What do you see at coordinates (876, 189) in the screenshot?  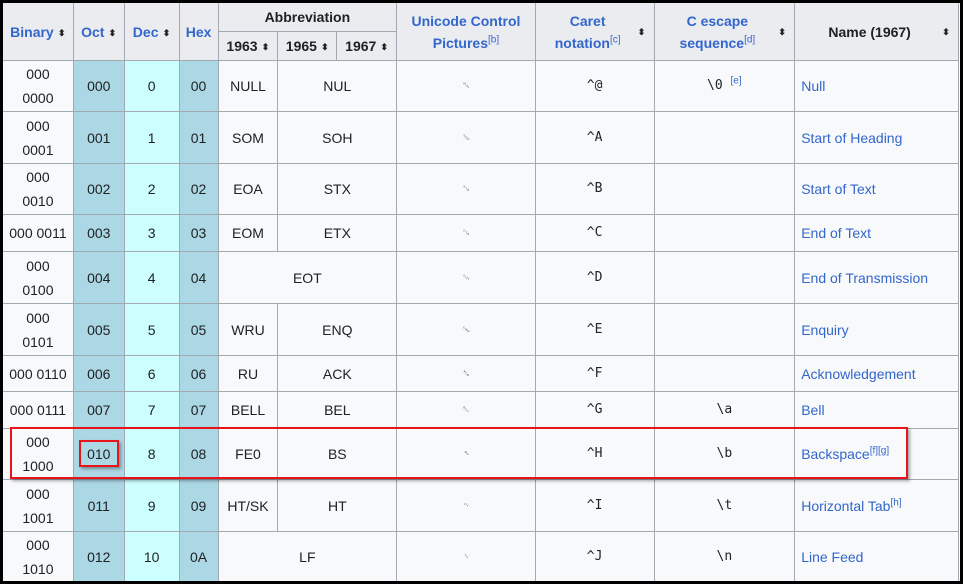 I see `cell-name-link: Start of Text` at bounding box center [876, 189].